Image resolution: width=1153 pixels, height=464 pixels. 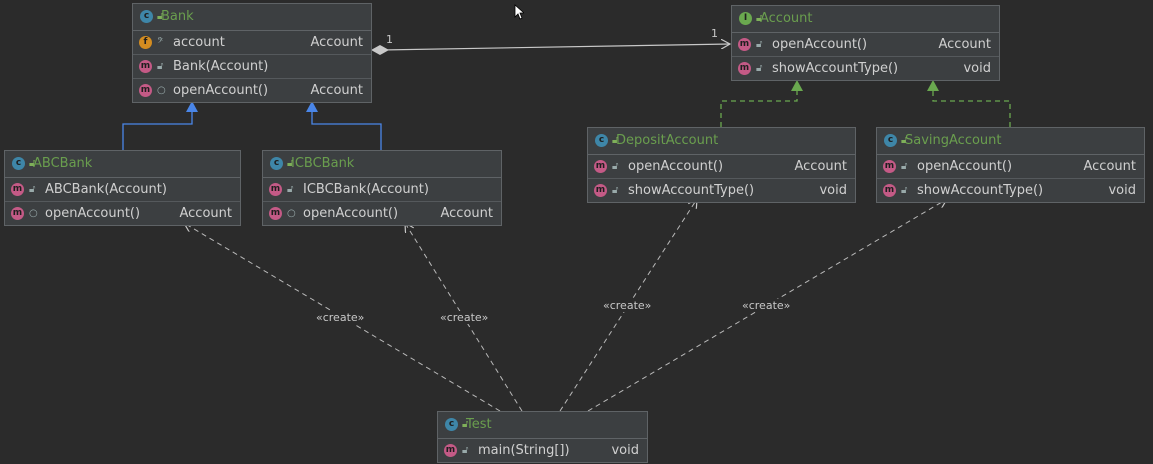 I want to click on member-name: Bank(Account), so click(x=221, y=66).